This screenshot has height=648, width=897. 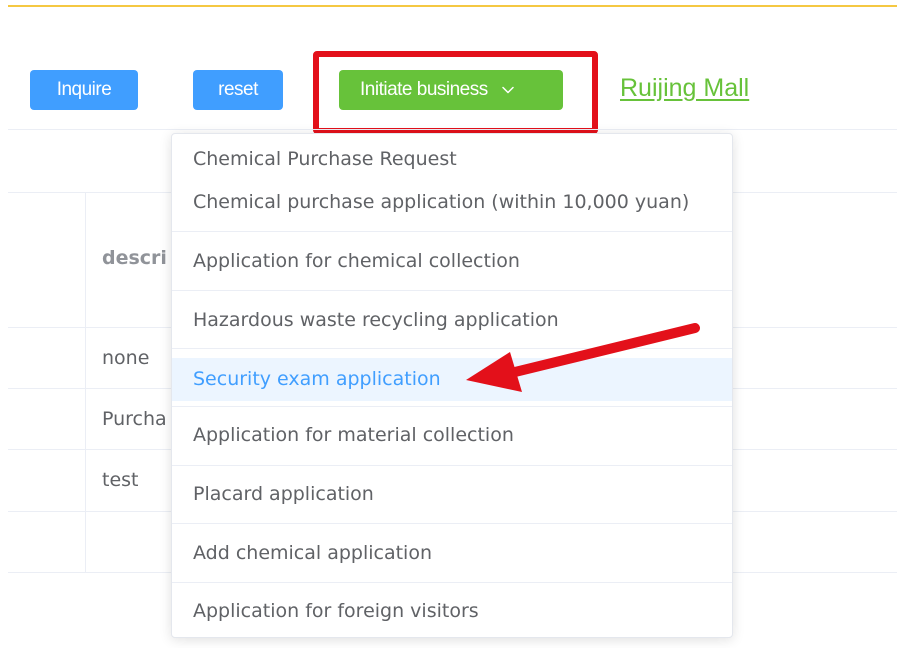 I want to click on ruijing-mall-link: Ruijing Mall, so click(x=684, y=88).